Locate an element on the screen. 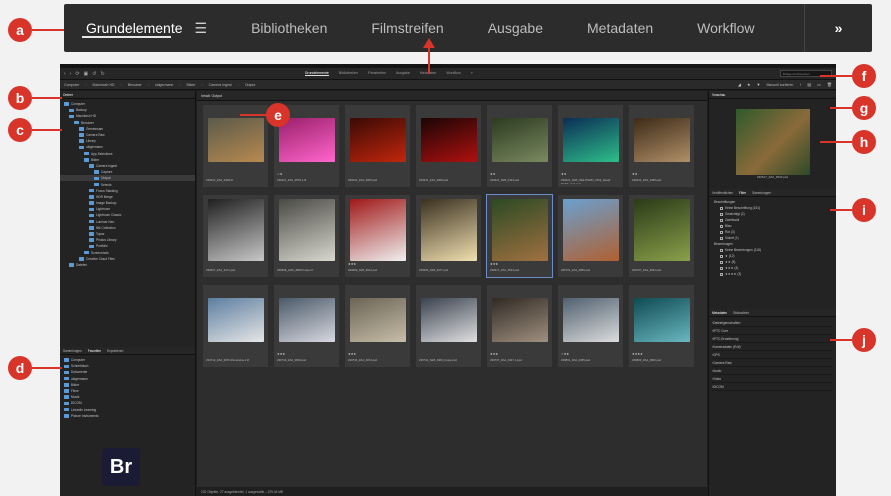  thumbnail-cell: 230221_ZA2_2605.psd is located at coordinates (377, 146).